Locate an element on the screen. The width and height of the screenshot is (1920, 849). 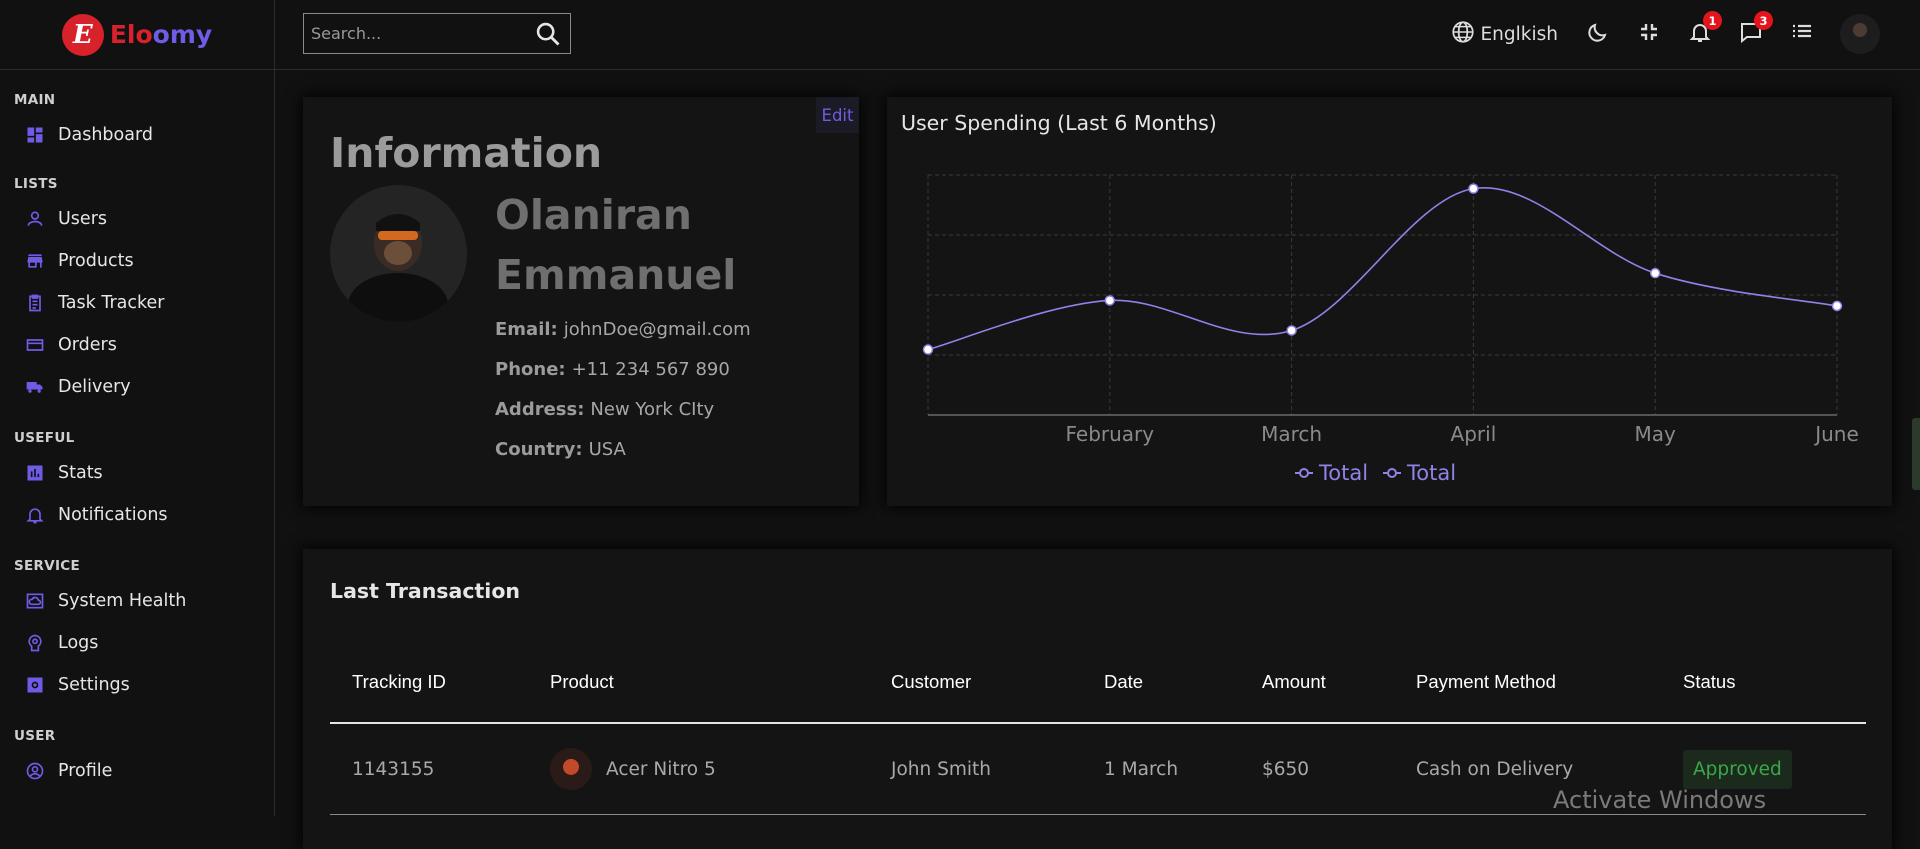
activate-windows-watermark: Activate Windows is located at coordinates (1660, 800).